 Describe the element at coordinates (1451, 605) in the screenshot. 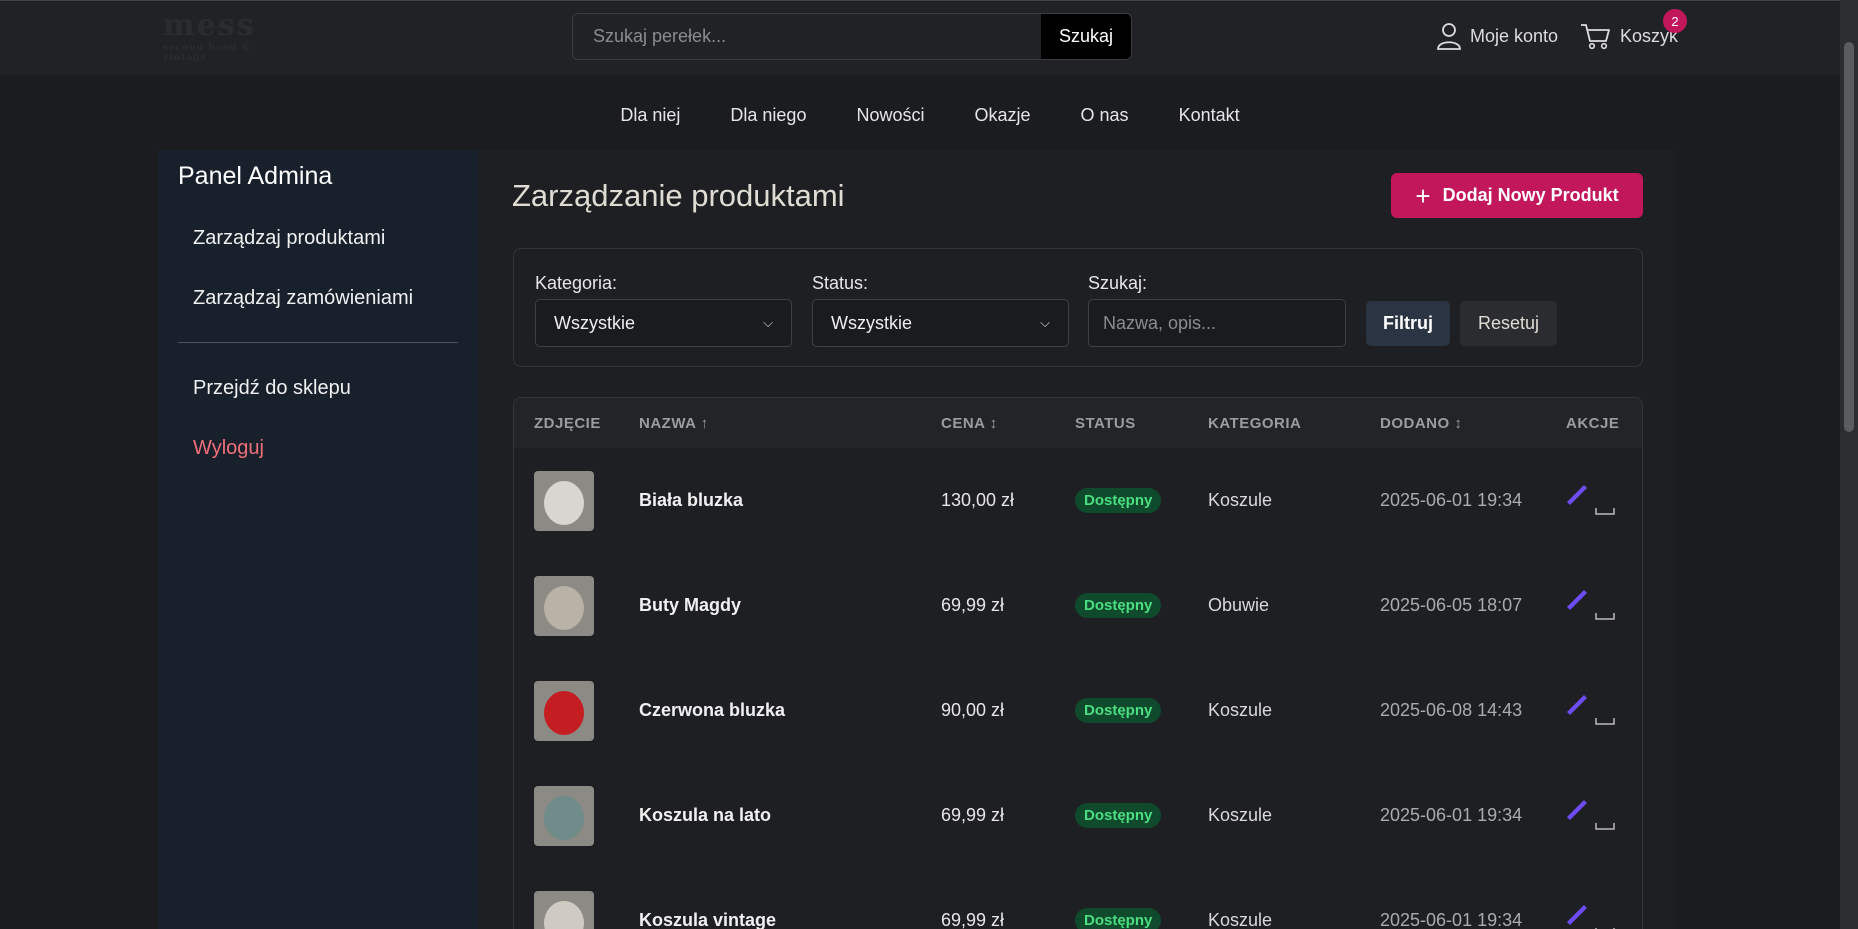

I see `product-date: 2025-06-05 18:07` at that location.